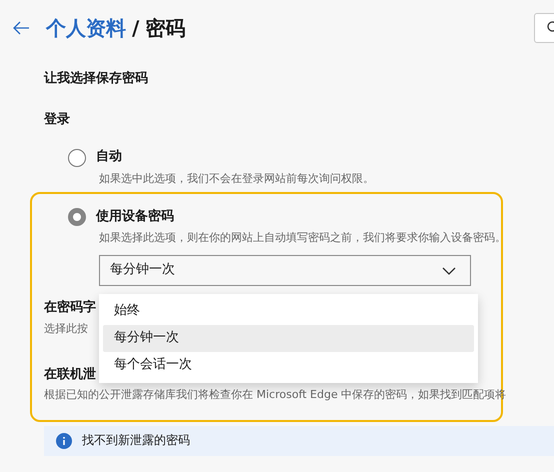 Image resolution: width=554 pixels, height=472 pixels. I want to click on frequency-dropdown: 每分钟一次, so click(285, 270).